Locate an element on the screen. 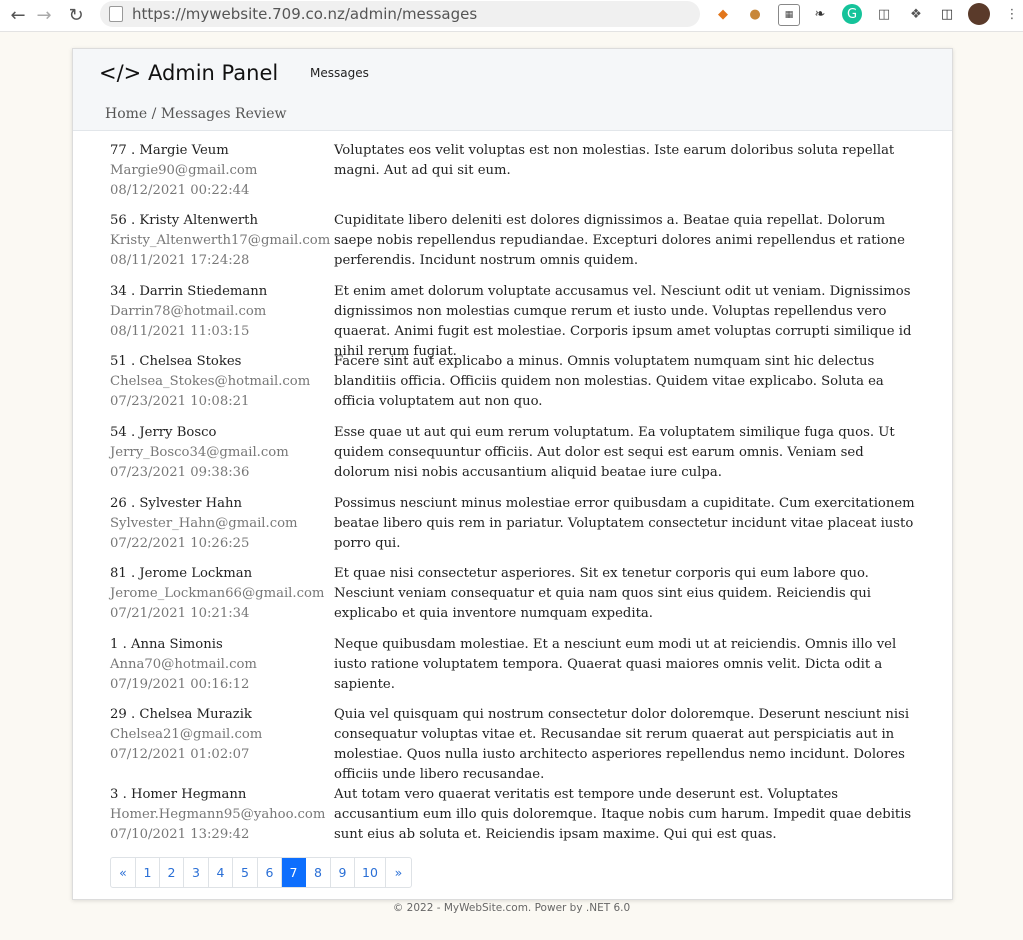  sender-name: 34 . Darrin Stiedemann is located at coordinates (189, 291).